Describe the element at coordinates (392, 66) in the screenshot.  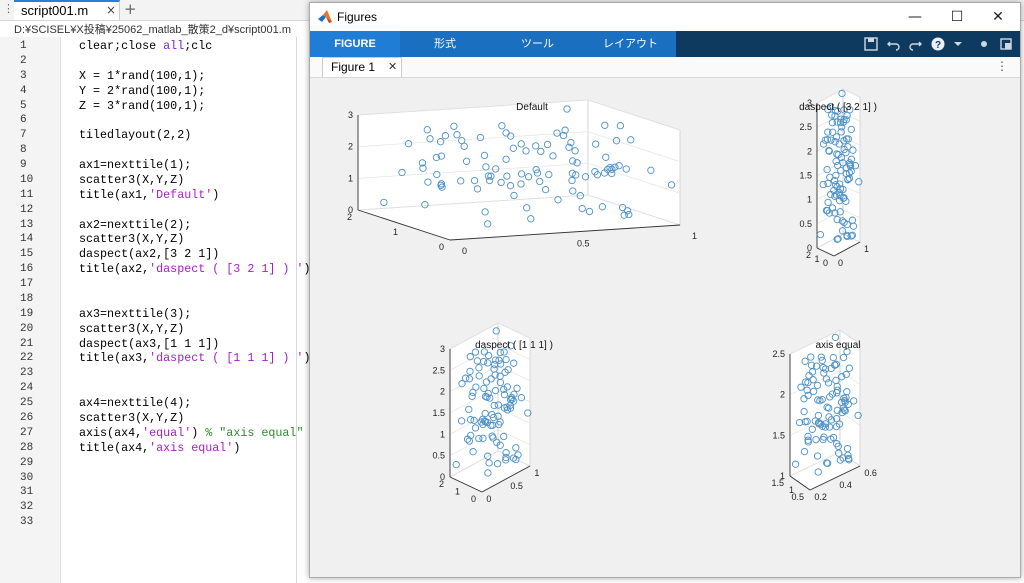
I see `close-icon: ✕` at that location.